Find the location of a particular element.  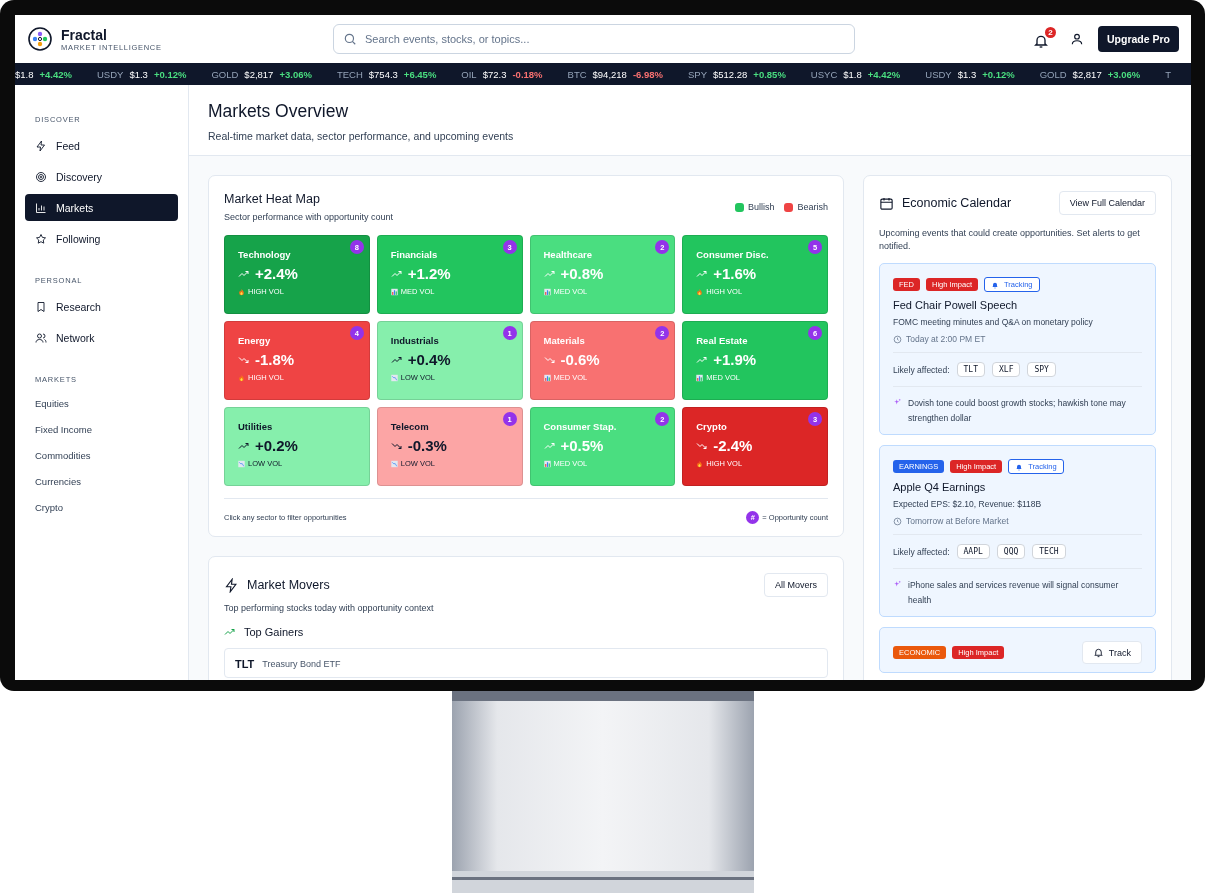

ticker-chip: TLT is located at coordinates (970, 369).